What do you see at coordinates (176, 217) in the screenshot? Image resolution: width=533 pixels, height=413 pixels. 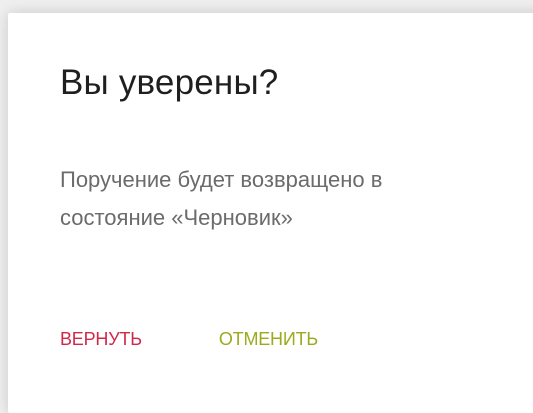 I see `dialog-message-line-2: состояние «Черновик»` at bounding box center [176, 217].